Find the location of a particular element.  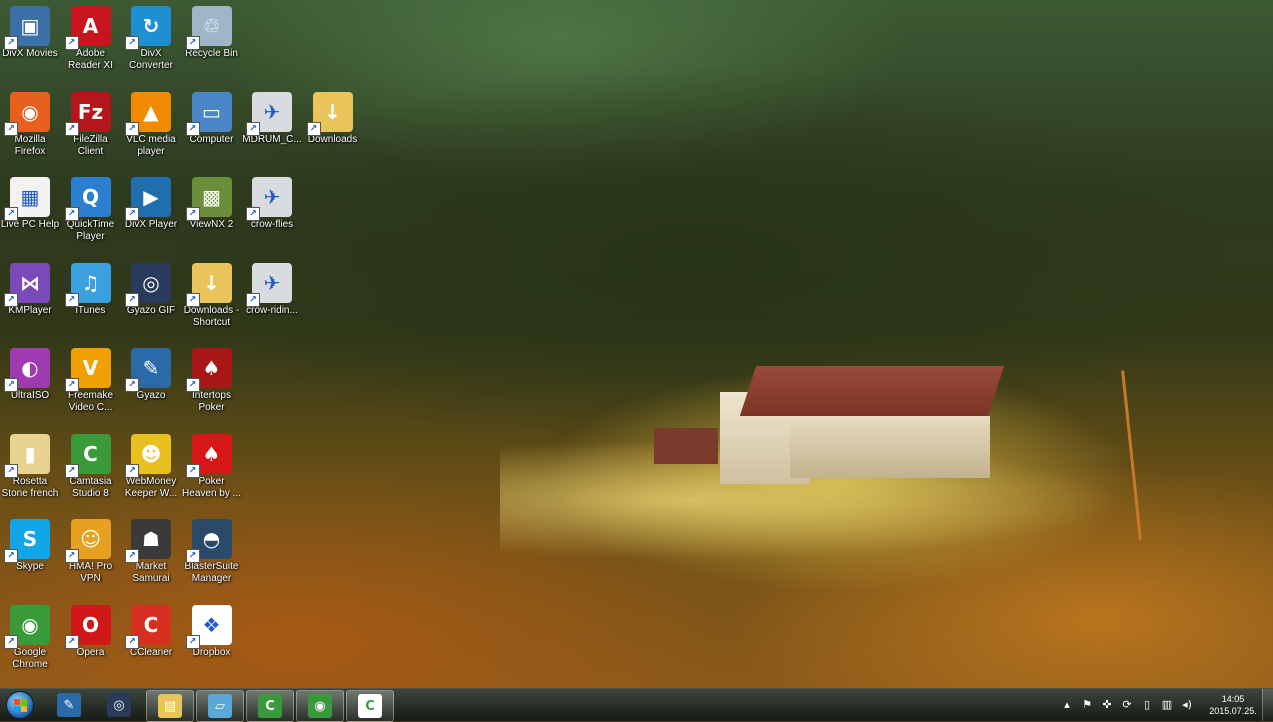

desktop-icon: ▶ ↗ DivX Player is located at coordinates (151, 202).